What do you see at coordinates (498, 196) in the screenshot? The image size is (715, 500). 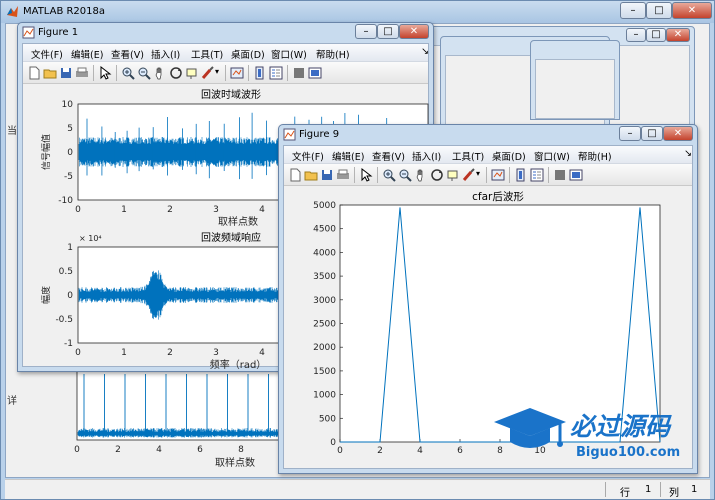 I see `chart-title: cfar后波形` at bounding box center [498, 196].